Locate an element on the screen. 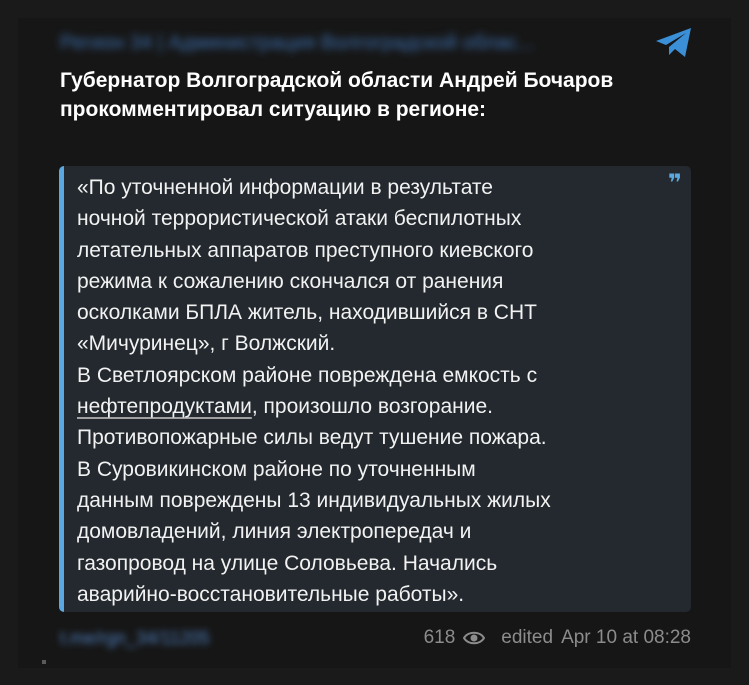  post-meta: 618 edited Apr 10 at 08:28 is located at coordinates (557, 638).